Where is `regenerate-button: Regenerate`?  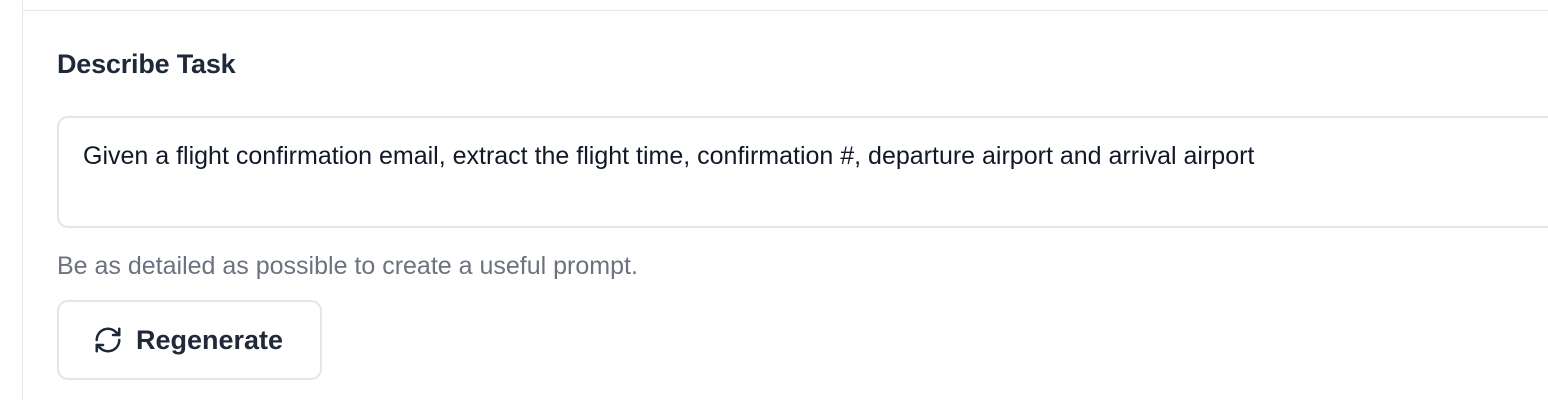
regenerate-button: Regenerate is located at coordinates (189, 340).